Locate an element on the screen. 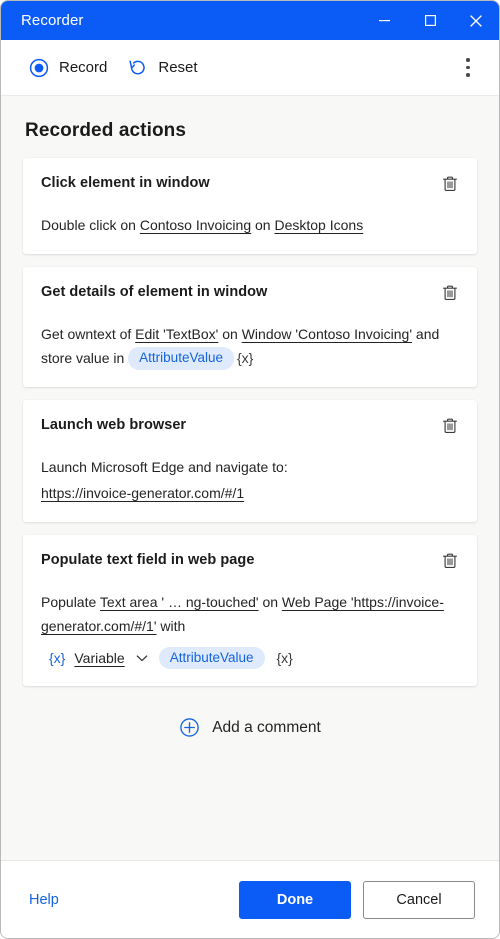 Image resolution: width=500 pixels, height=939 pixels. action-card-title: Click element in window is located at coordinates (125, 183).